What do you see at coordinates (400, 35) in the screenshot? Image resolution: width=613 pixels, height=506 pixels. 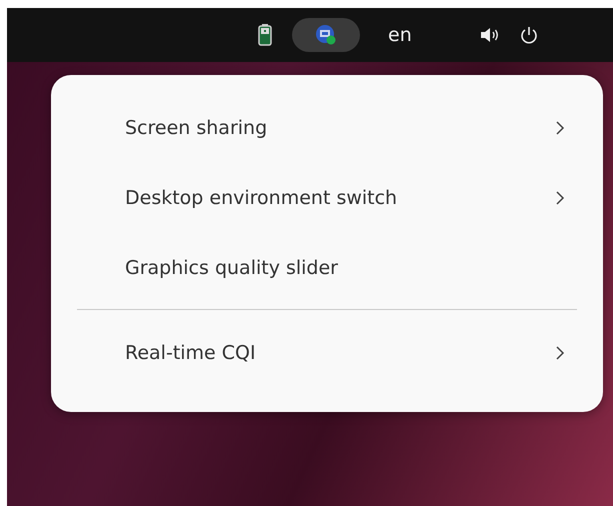 I see `language-indicator: en` at bounding box center [400, 35].